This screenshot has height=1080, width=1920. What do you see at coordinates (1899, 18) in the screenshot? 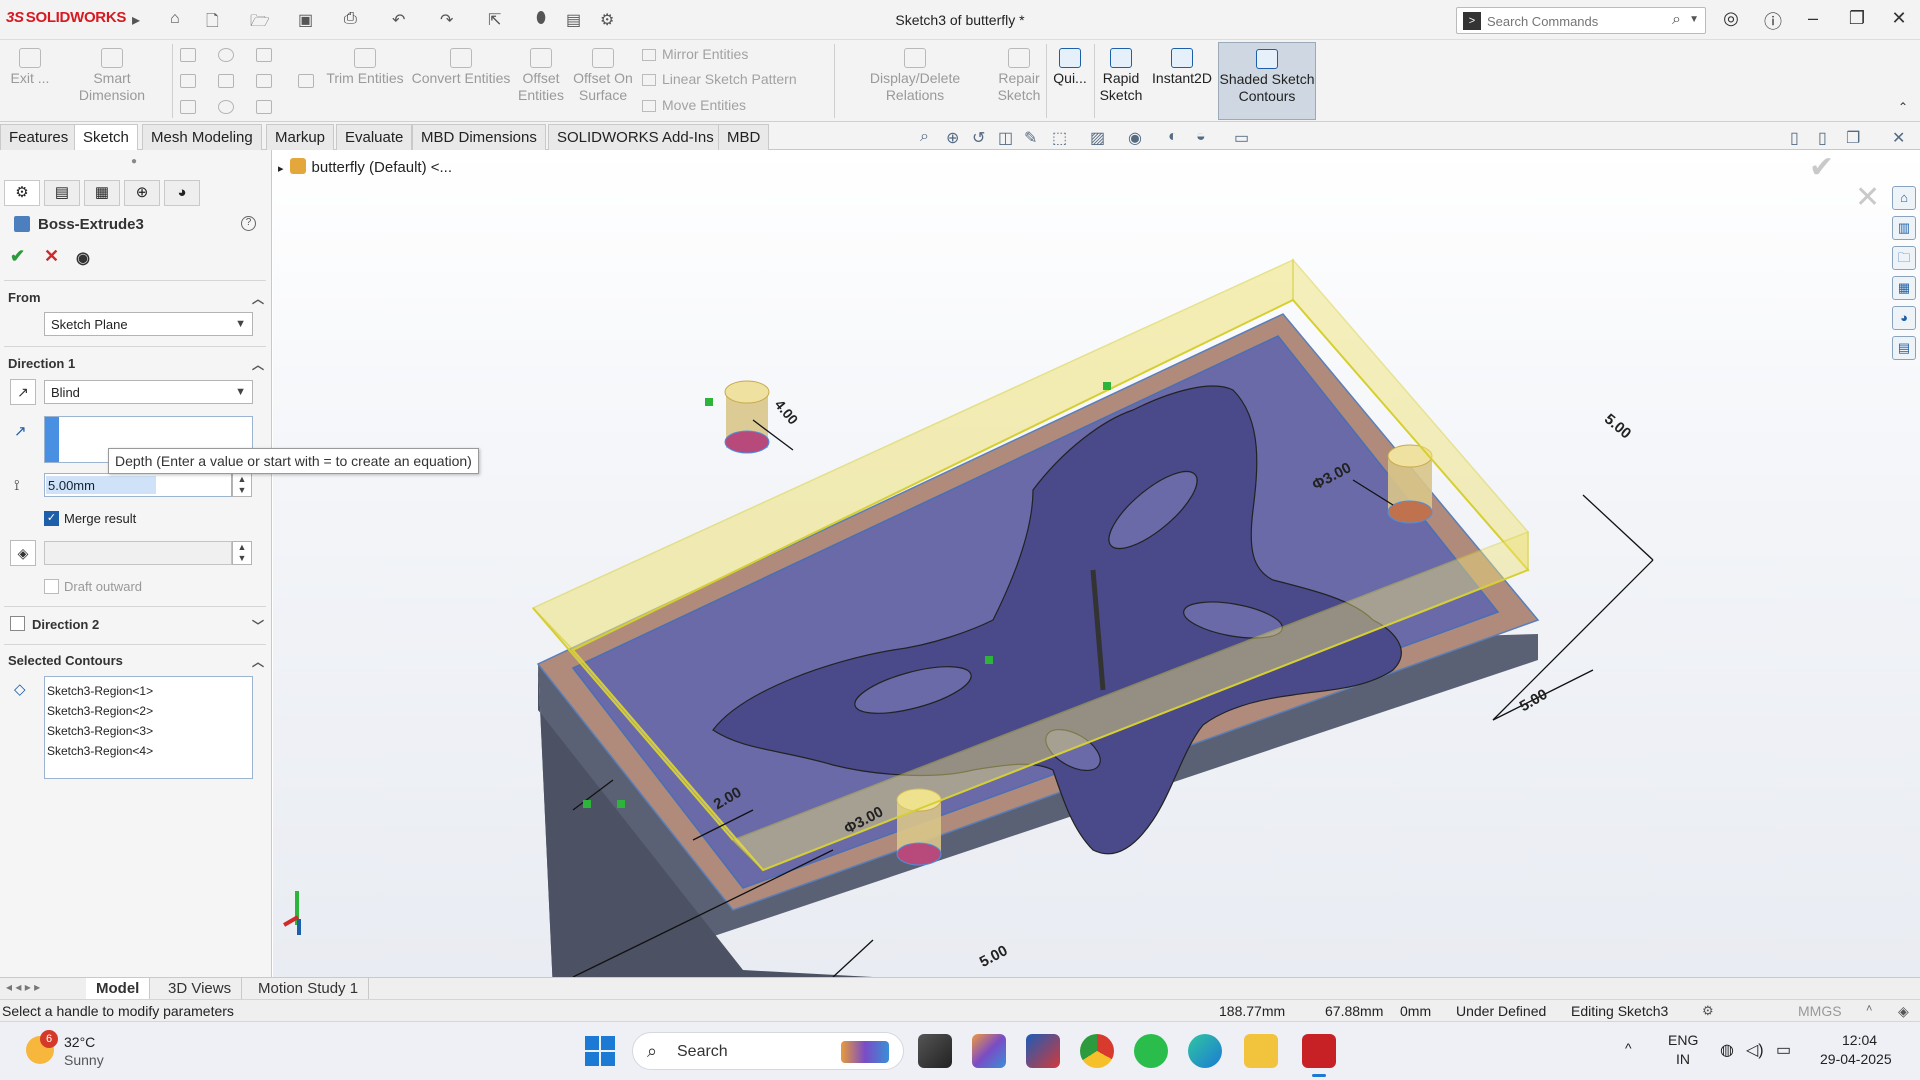
I see `close-icon: ✕` at bounding box center [1899, 18].